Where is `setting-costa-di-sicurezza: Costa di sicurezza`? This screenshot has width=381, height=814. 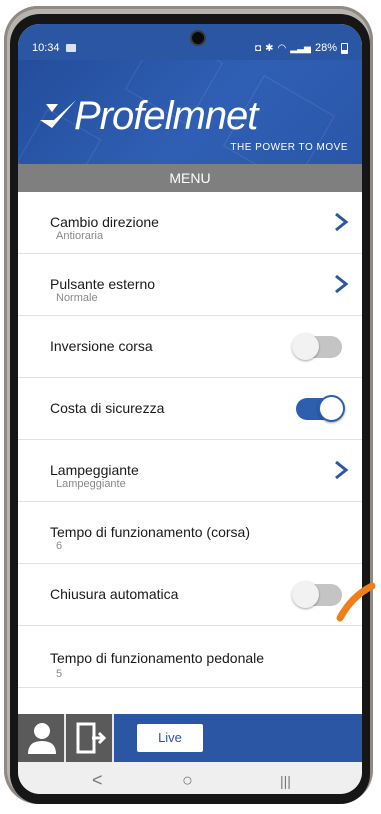 setting-costa-di-sicurezza: Costa di sicurezza is located at coordinates (190, 409).